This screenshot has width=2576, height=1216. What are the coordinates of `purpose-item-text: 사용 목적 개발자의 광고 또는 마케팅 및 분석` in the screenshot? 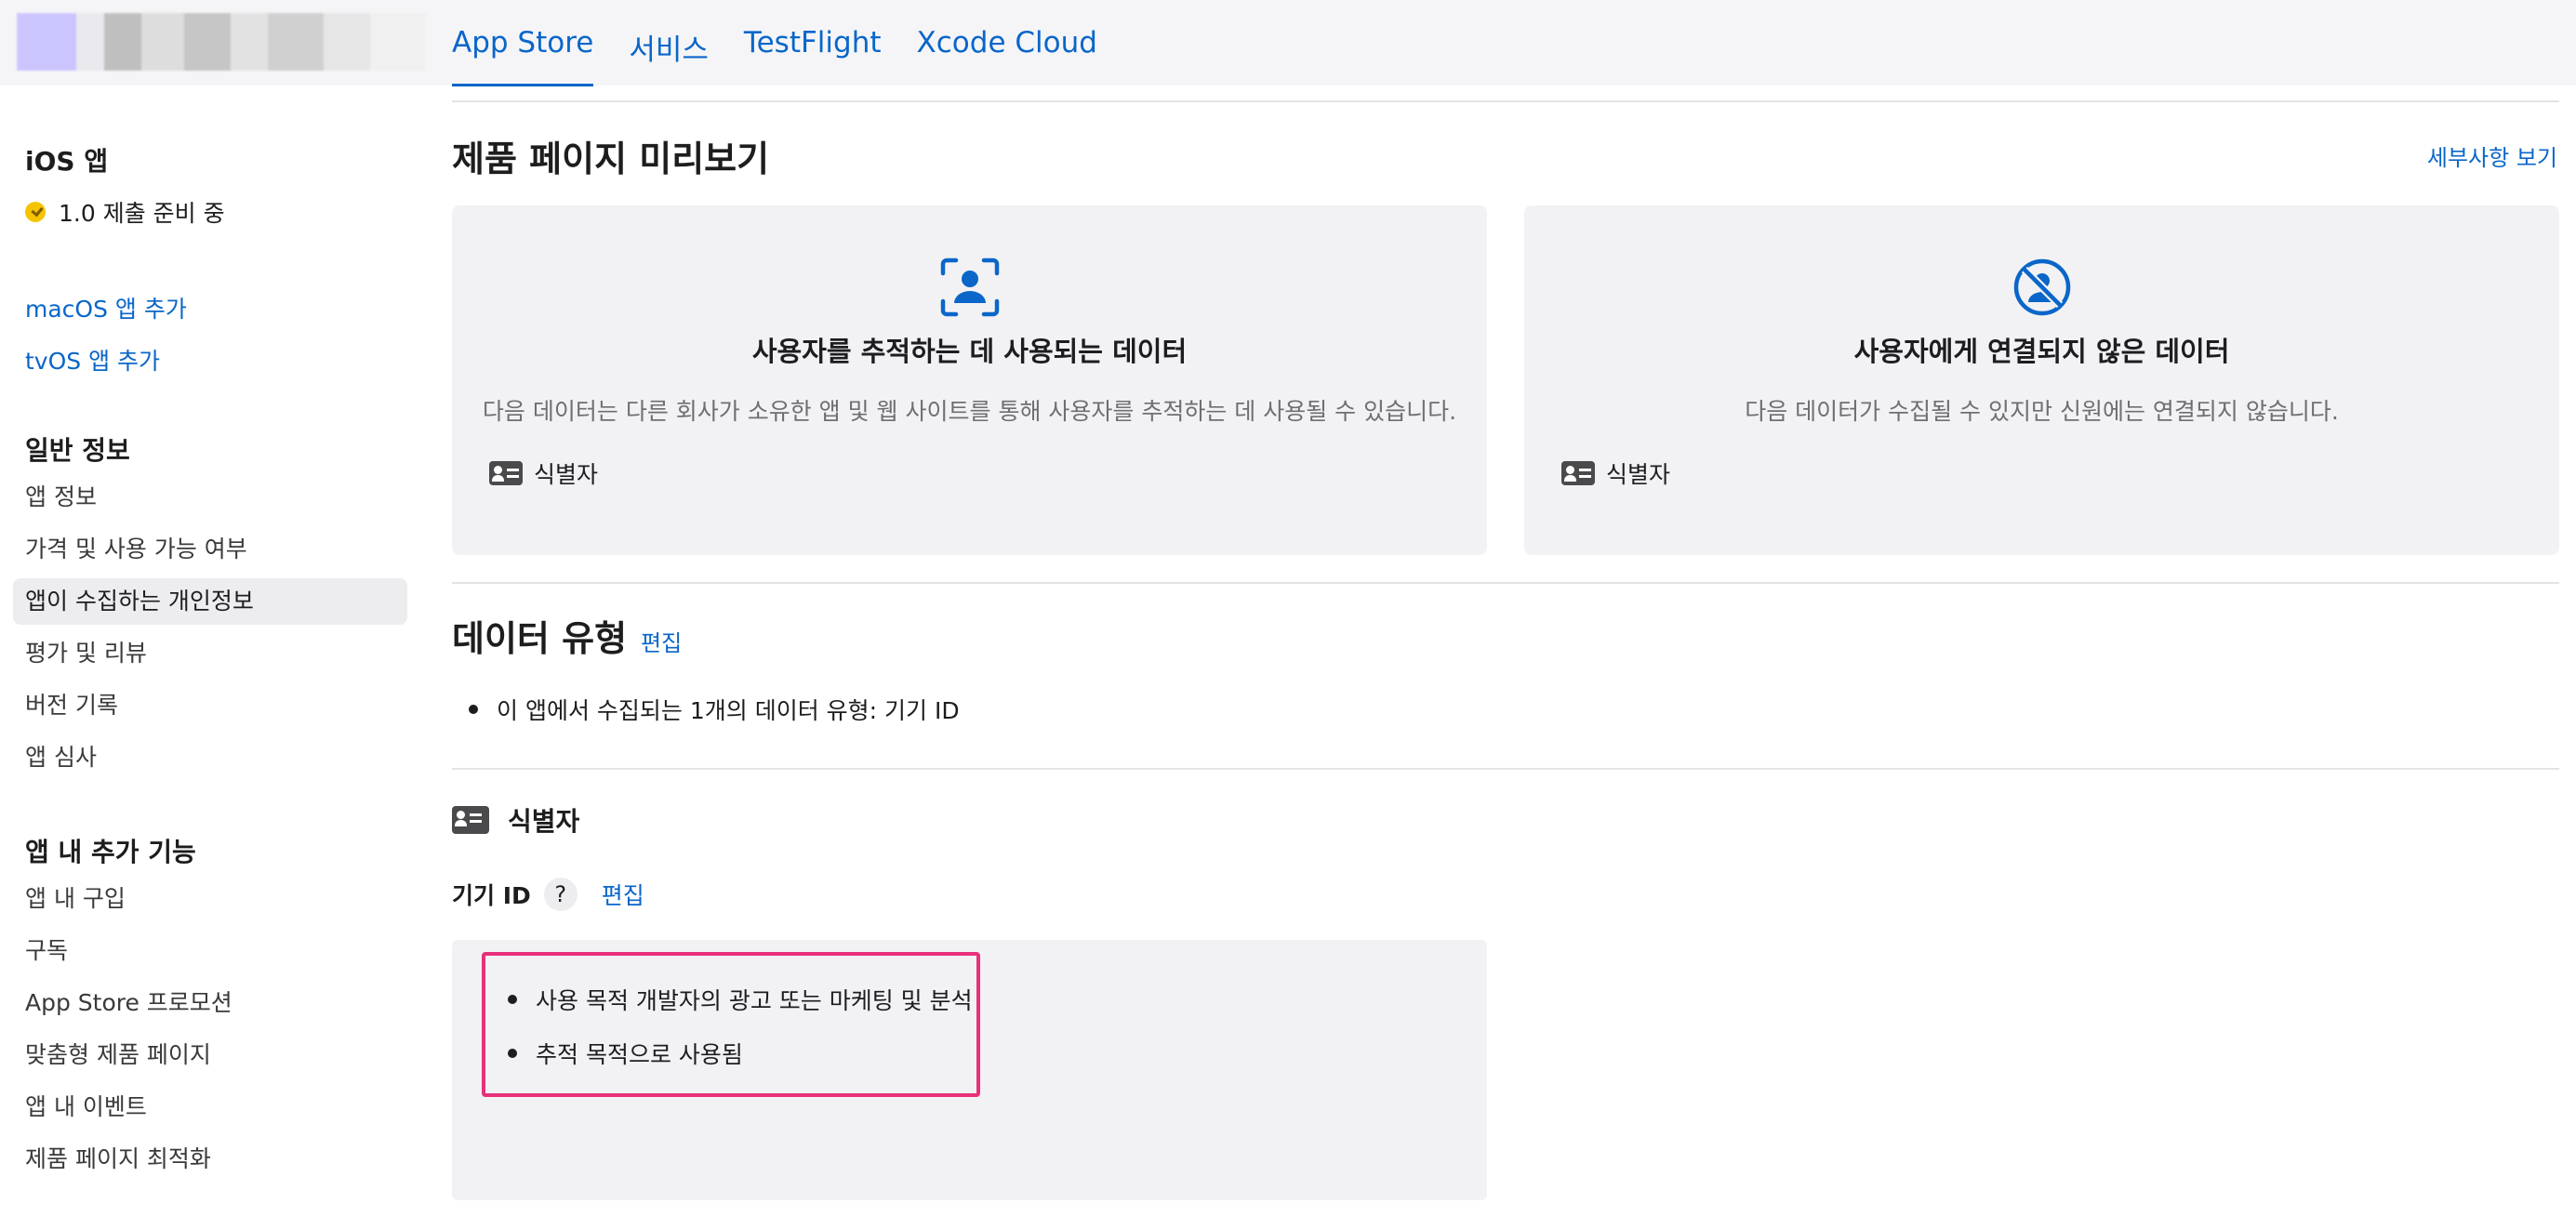 It's located at (754, 1000).